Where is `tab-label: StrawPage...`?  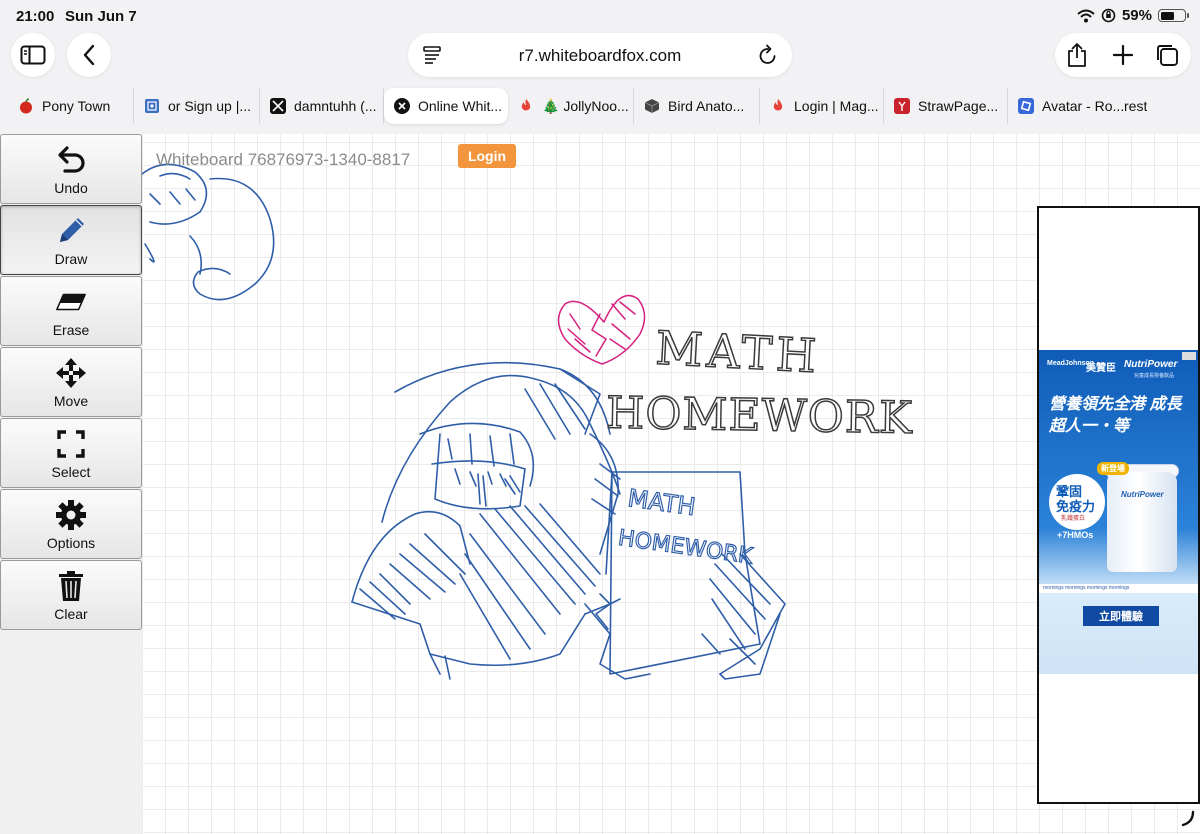
tab-label: StrawPage... is located at coordinates (958, 106).